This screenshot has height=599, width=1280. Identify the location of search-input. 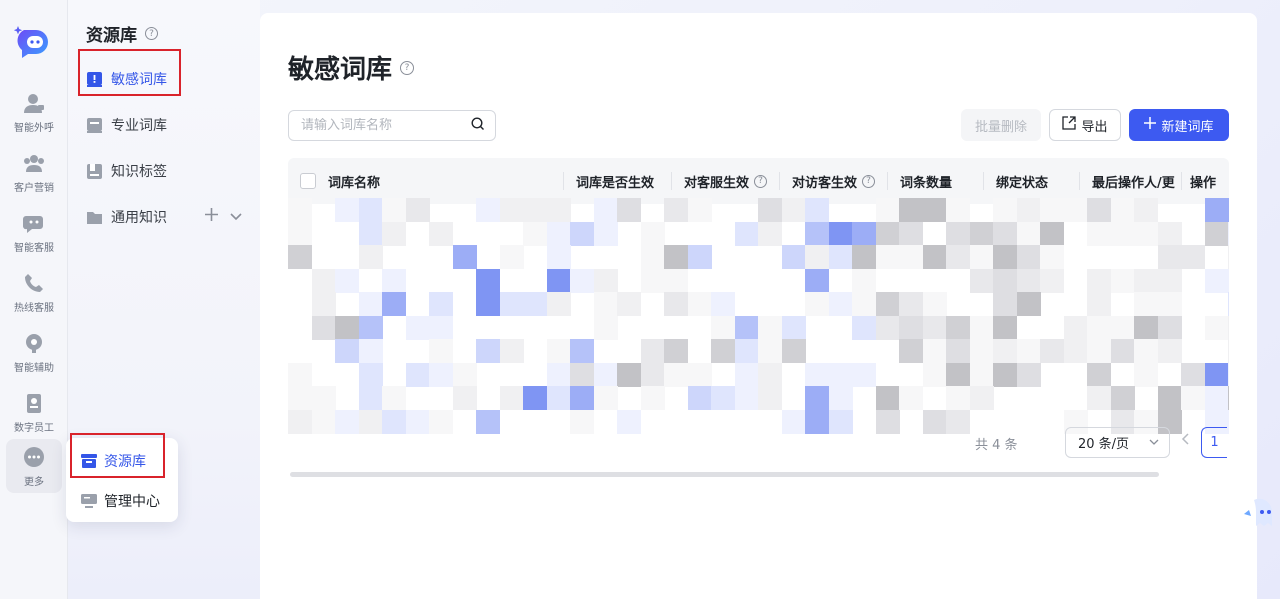
(386, 125).